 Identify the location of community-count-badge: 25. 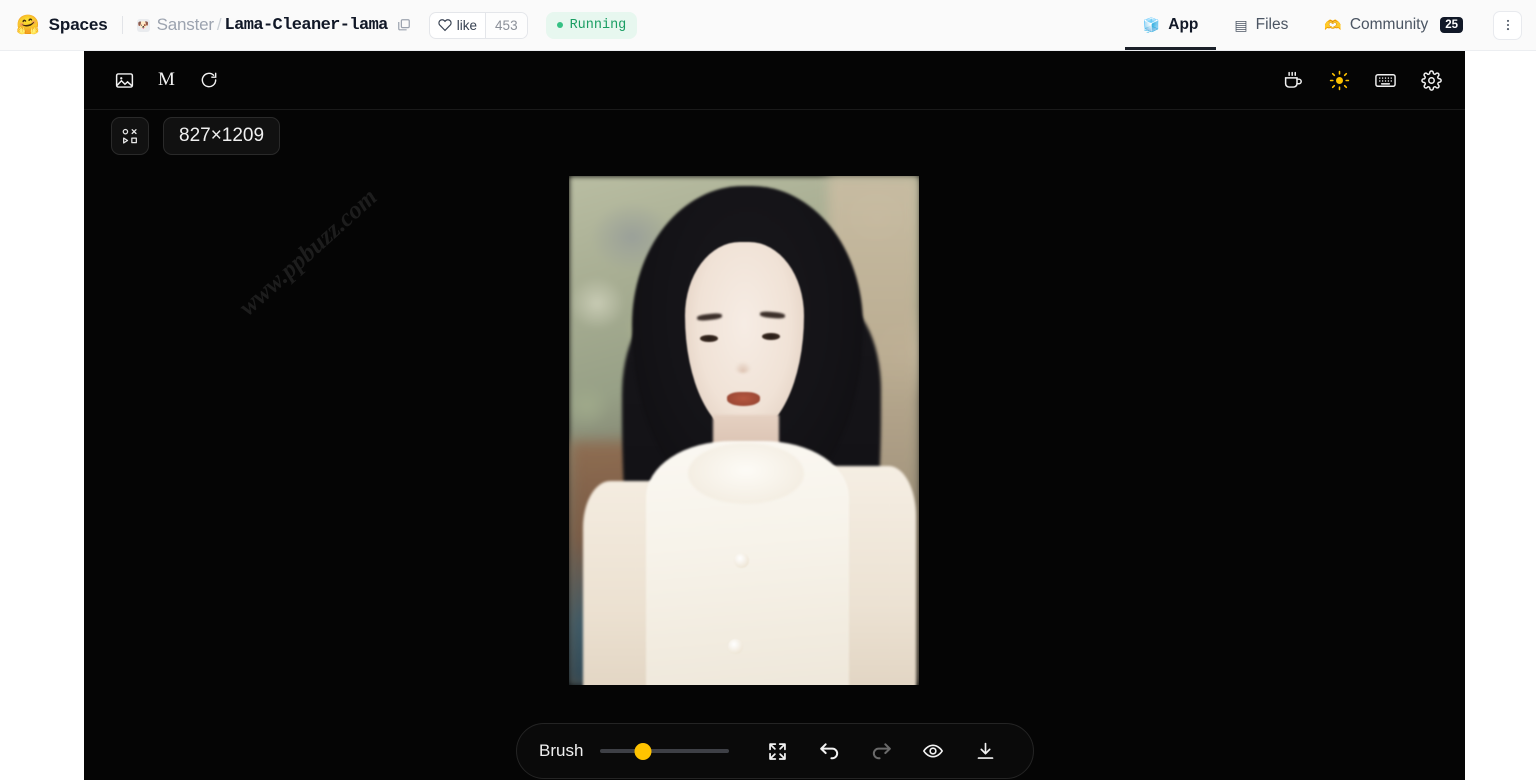
(1451, 25).